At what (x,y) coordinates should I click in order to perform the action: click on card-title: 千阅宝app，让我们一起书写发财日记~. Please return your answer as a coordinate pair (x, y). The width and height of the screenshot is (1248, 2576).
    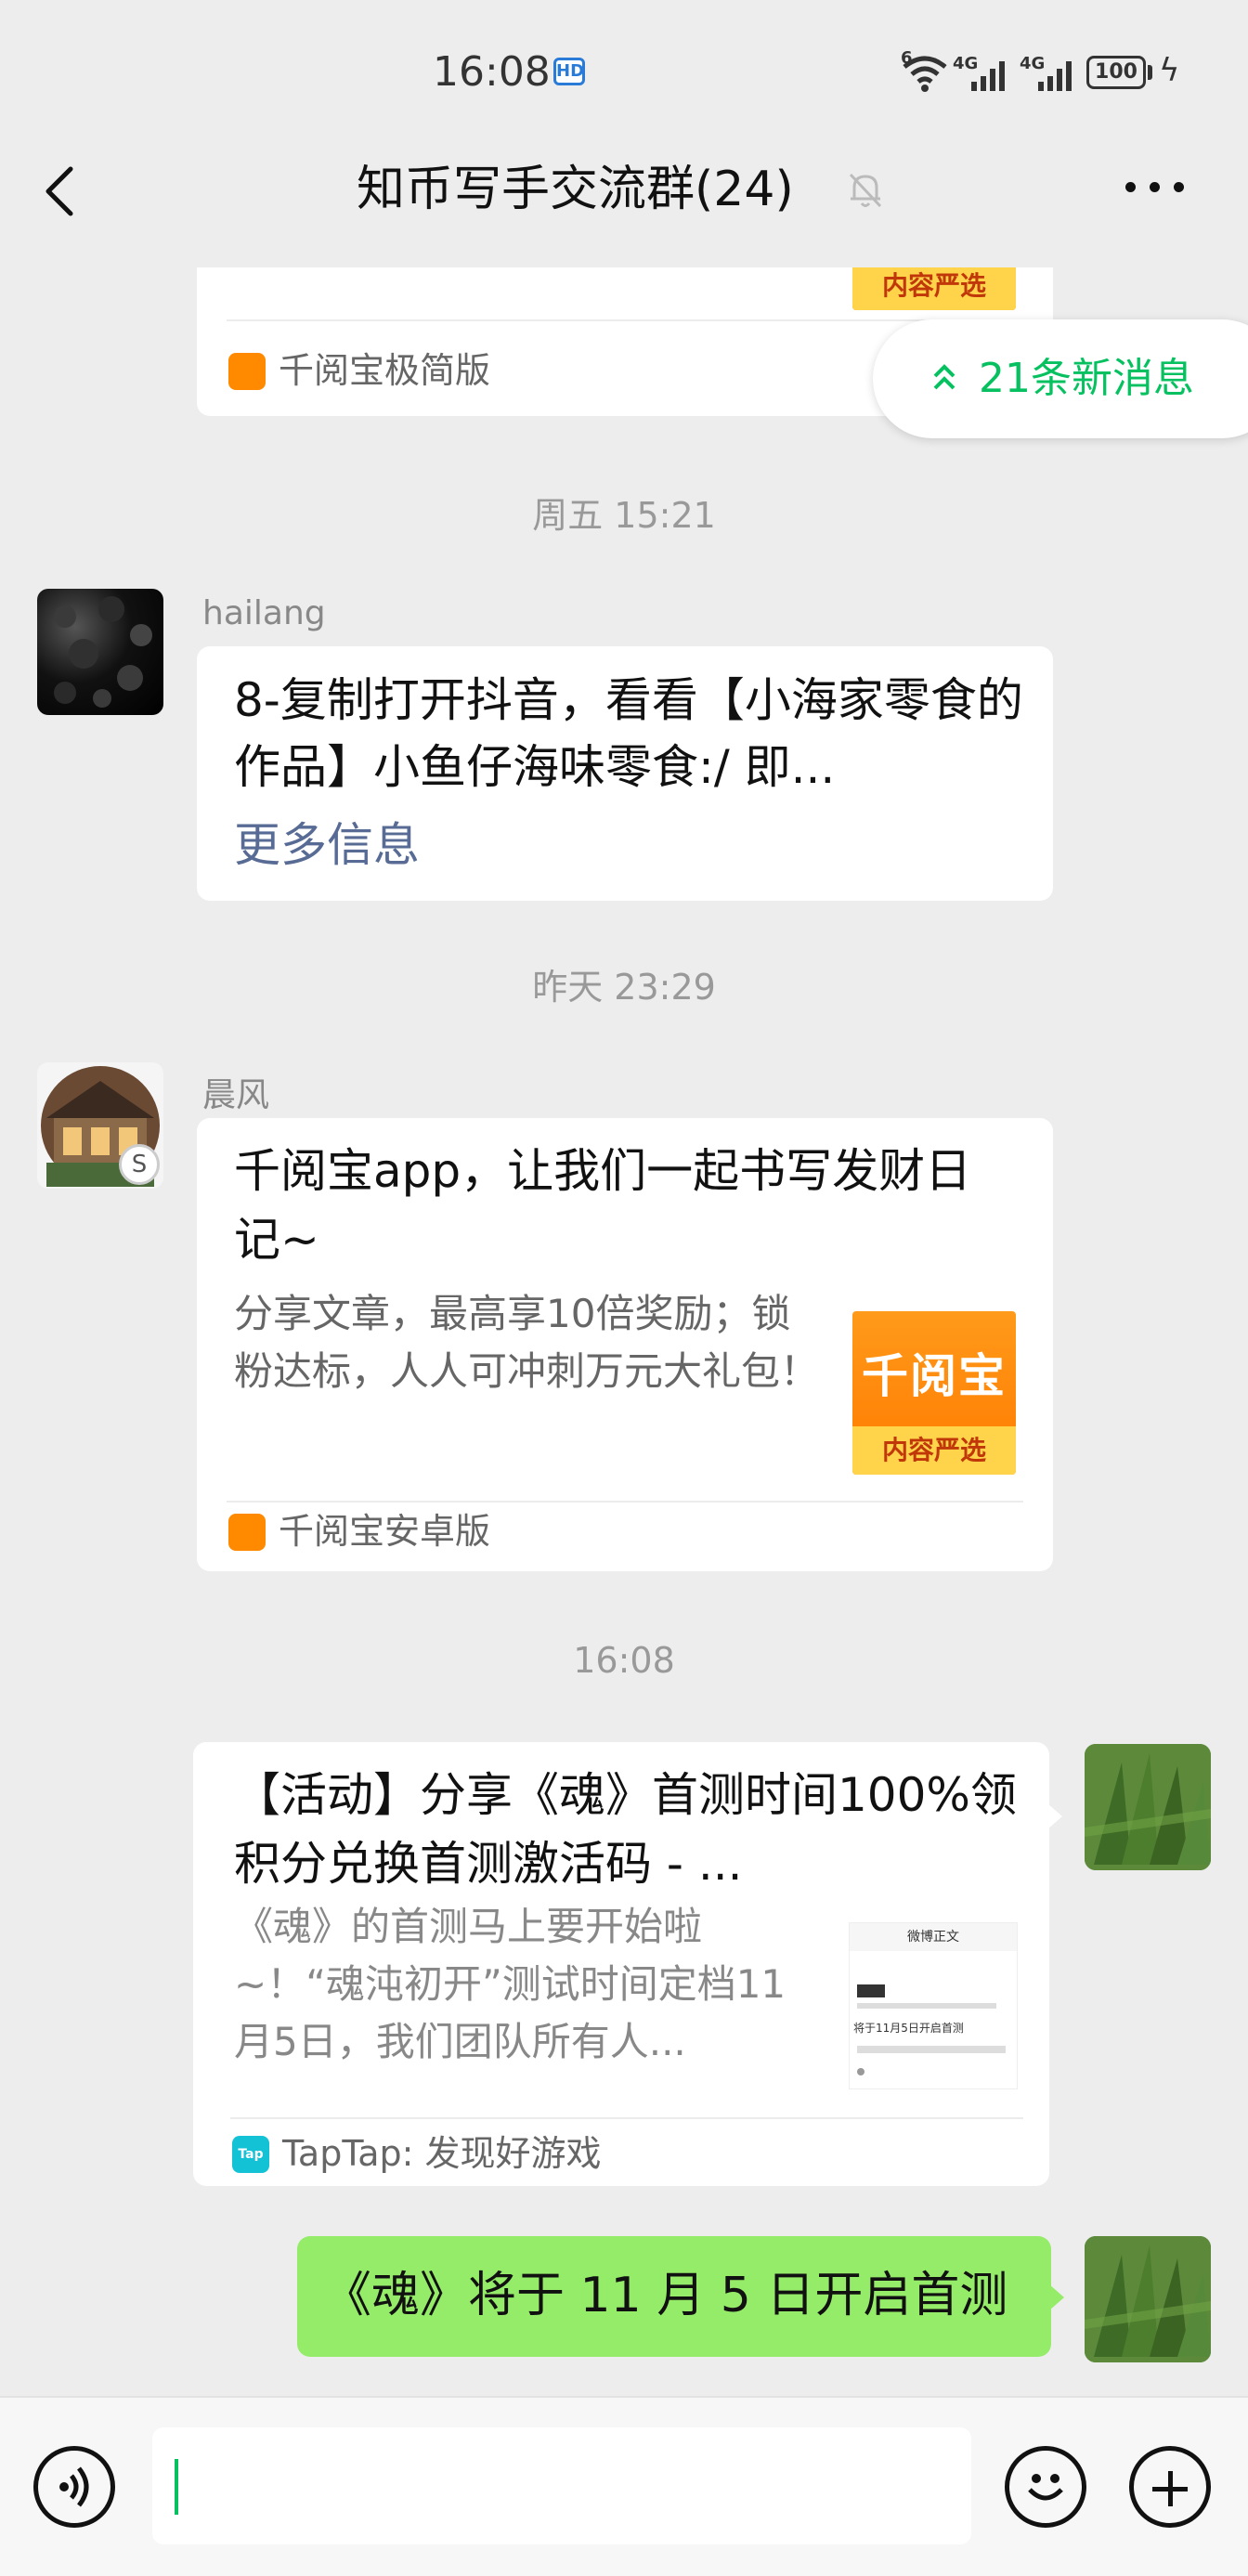
    Looking at the image, I should click on (603, 1205).